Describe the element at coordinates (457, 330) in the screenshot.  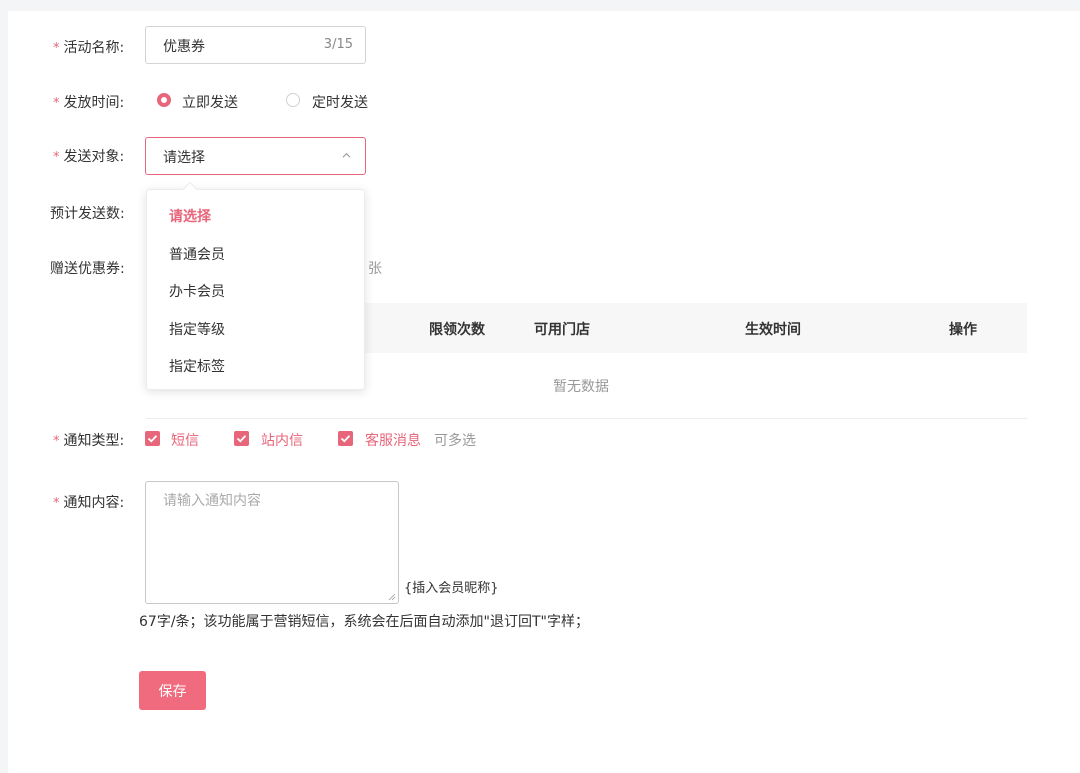
I see `col-claim-limit: 限领次数` at that location.